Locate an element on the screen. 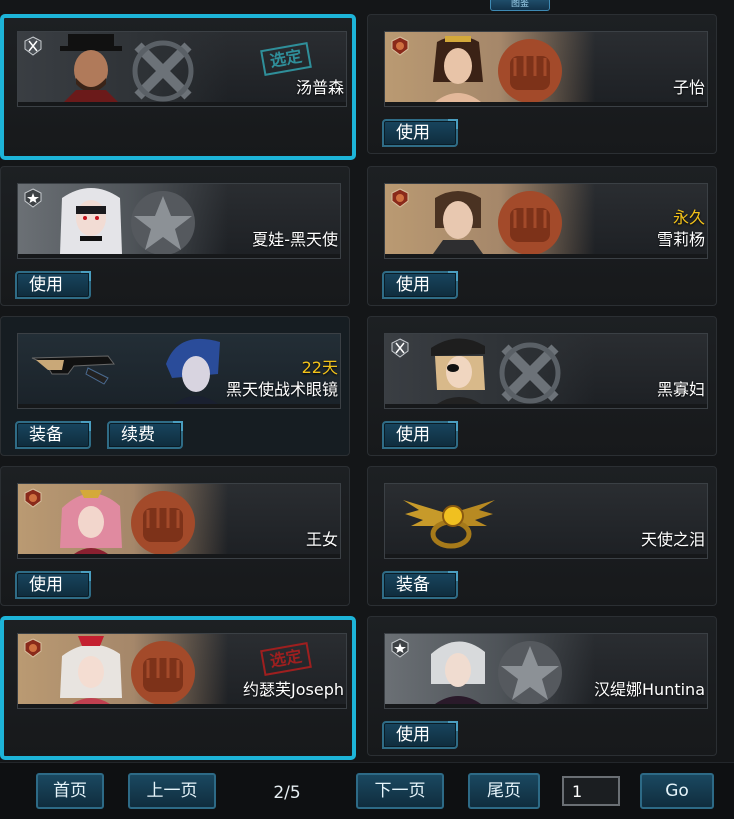 Image resolution: width=734 pixels, height=819 pixels. character-name: 雪莉杨 is located at coordinates (680, 239).